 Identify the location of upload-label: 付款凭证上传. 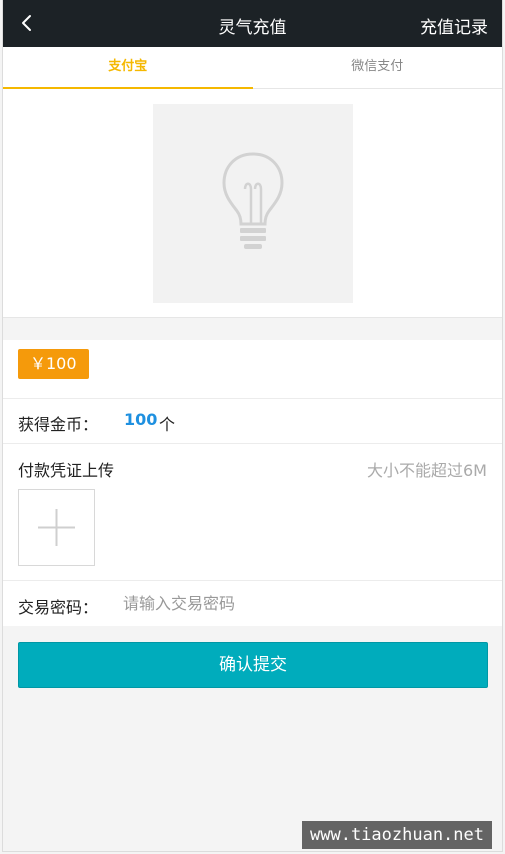
(66, 470).